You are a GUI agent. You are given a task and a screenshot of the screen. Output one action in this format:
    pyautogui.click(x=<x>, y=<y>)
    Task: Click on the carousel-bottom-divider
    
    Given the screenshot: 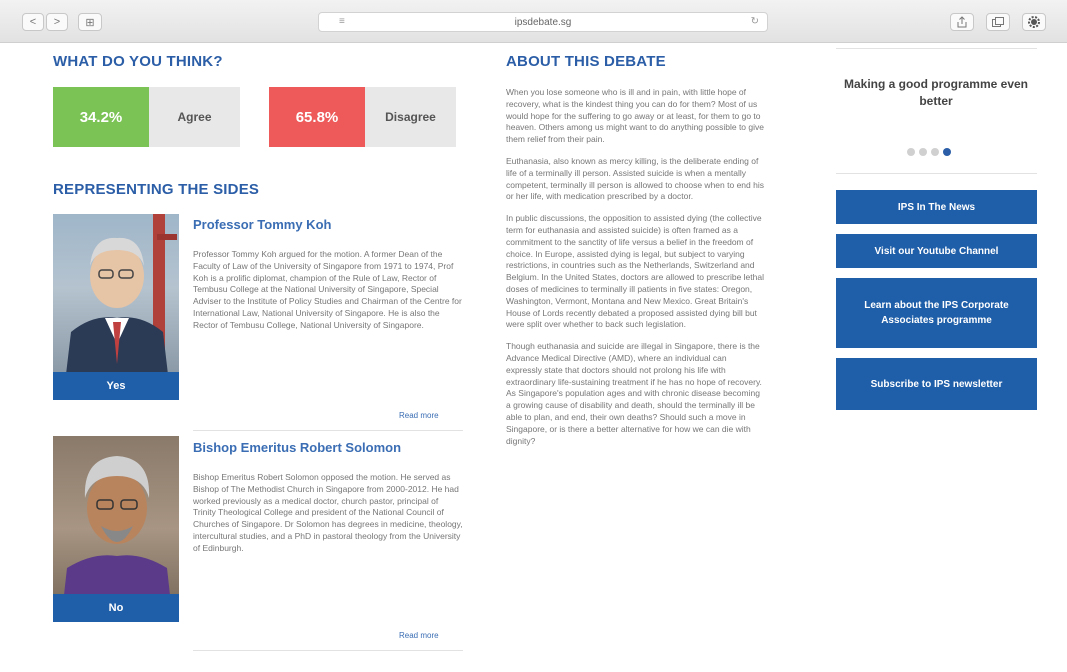 What is the action you would take?
    pyautogui.click(x=936, y=173)
    